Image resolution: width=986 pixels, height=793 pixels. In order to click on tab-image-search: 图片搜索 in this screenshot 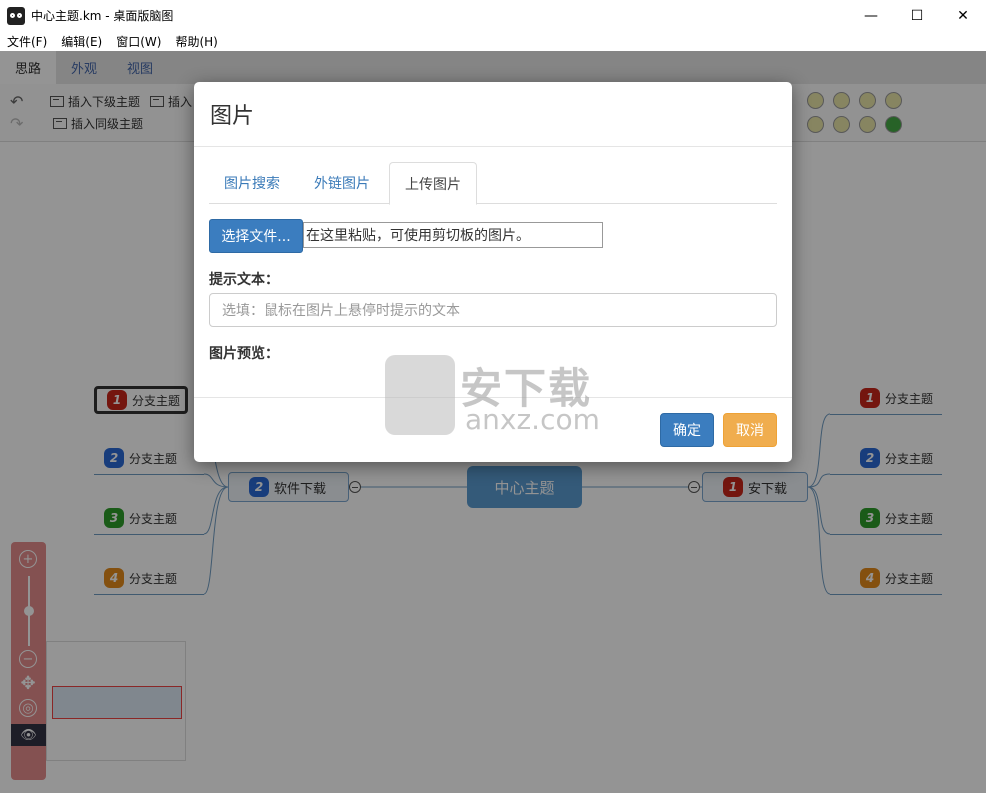, I will do `click(252, 183)`.